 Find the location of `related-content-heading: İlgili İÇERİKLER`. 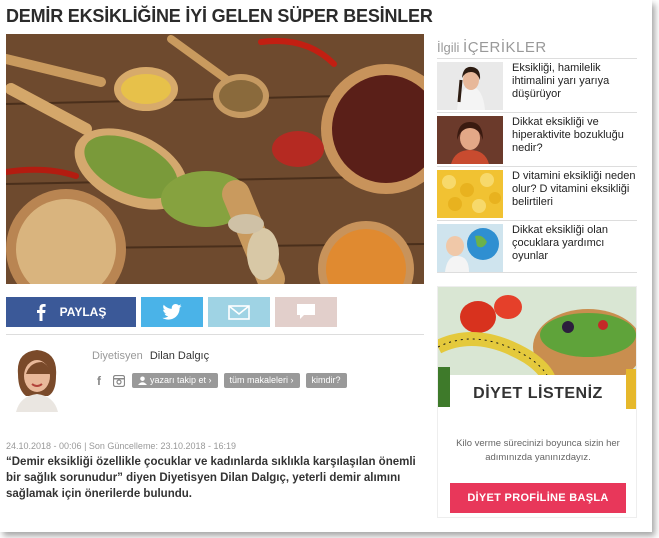

related-content-heading: İlgili İÇERİKLER is located at coordinates (492, 47).